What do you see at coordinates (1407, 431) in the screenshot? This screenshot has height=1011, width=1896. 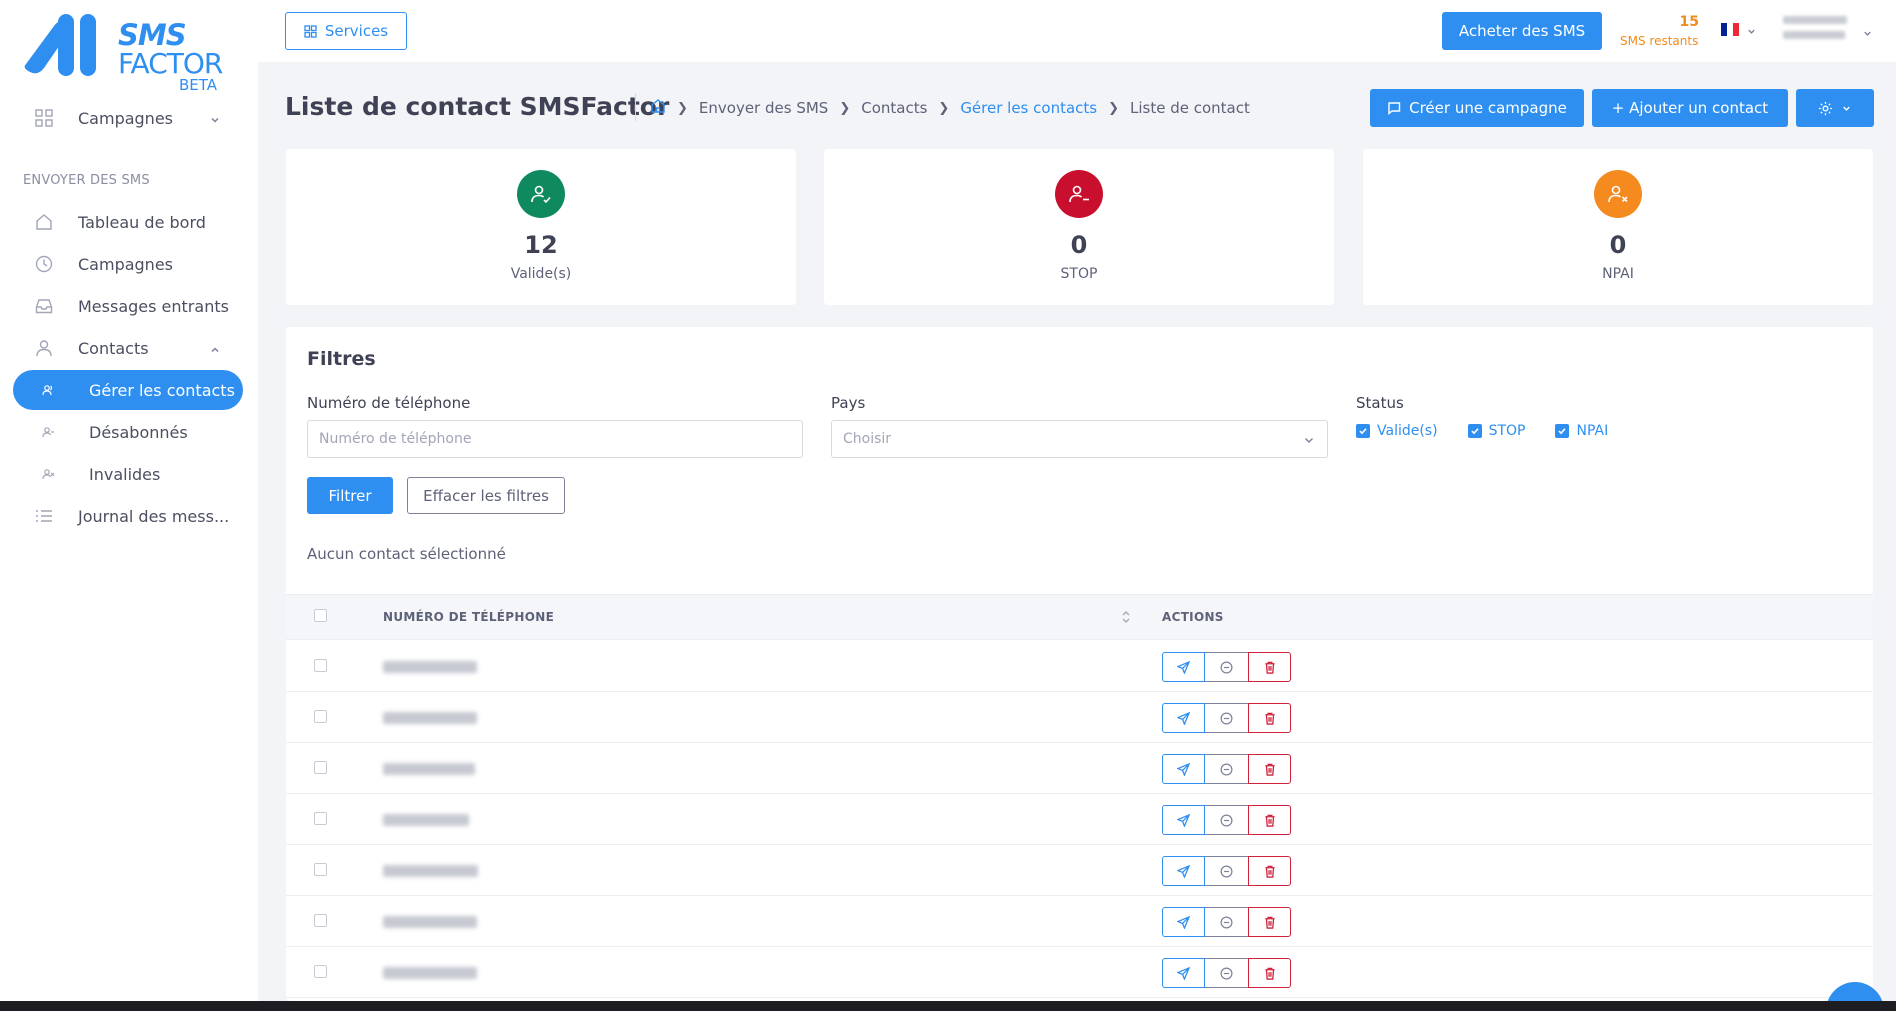 I see `status-option-label: Valide(s)` at bounding box center [1407, 431].